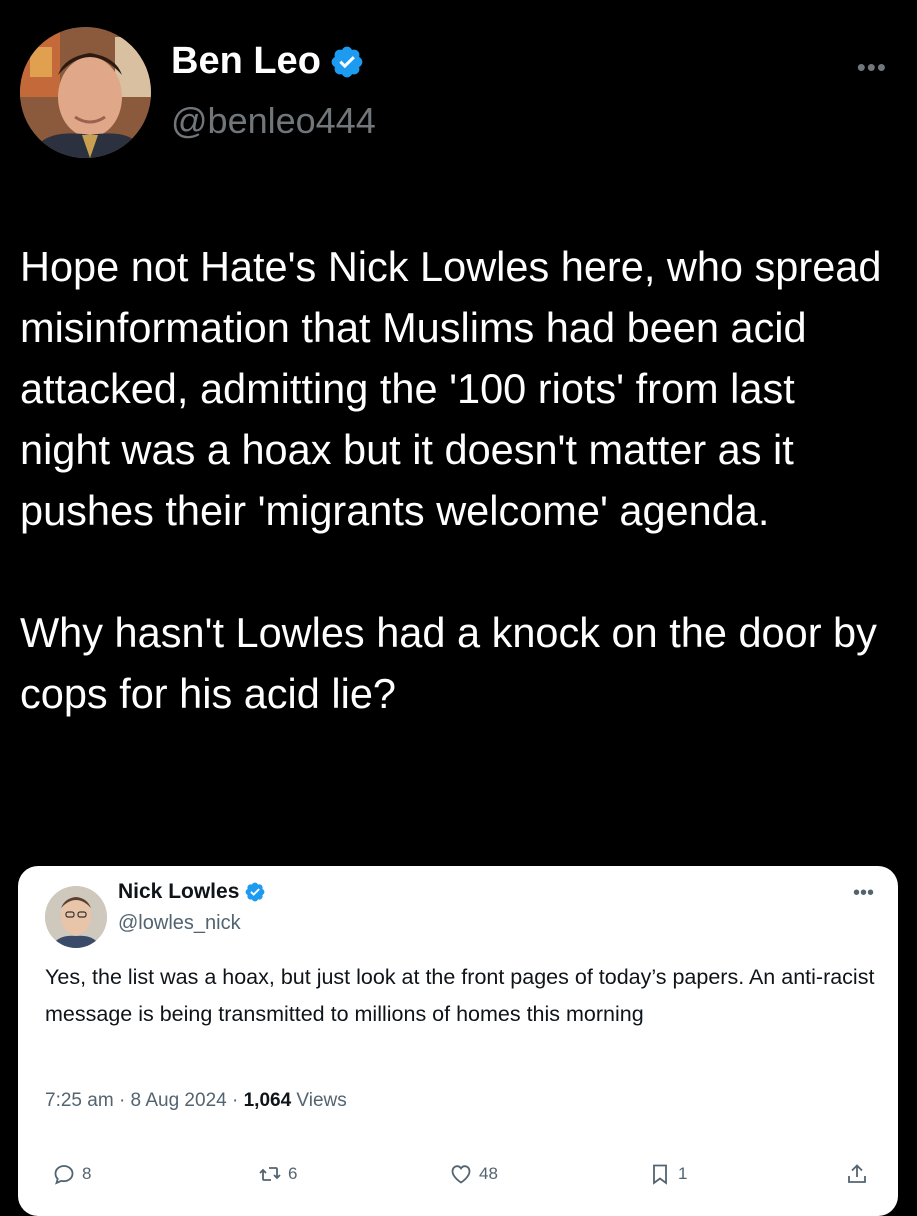 This screenshot has height=1216, width=917. What do you see at coordinates (76, 917) in the screenshot?
I see `quoted-author-avatar` at bounding box center [76, 917].